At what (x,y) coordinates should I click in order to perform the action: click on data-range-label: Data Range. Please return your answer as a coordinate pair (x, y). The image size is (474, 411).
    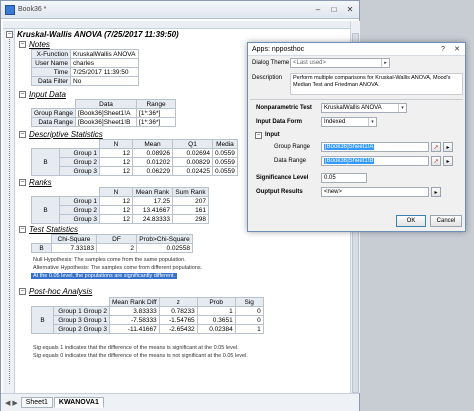
    Looking at the image, I should click on (290, 161).